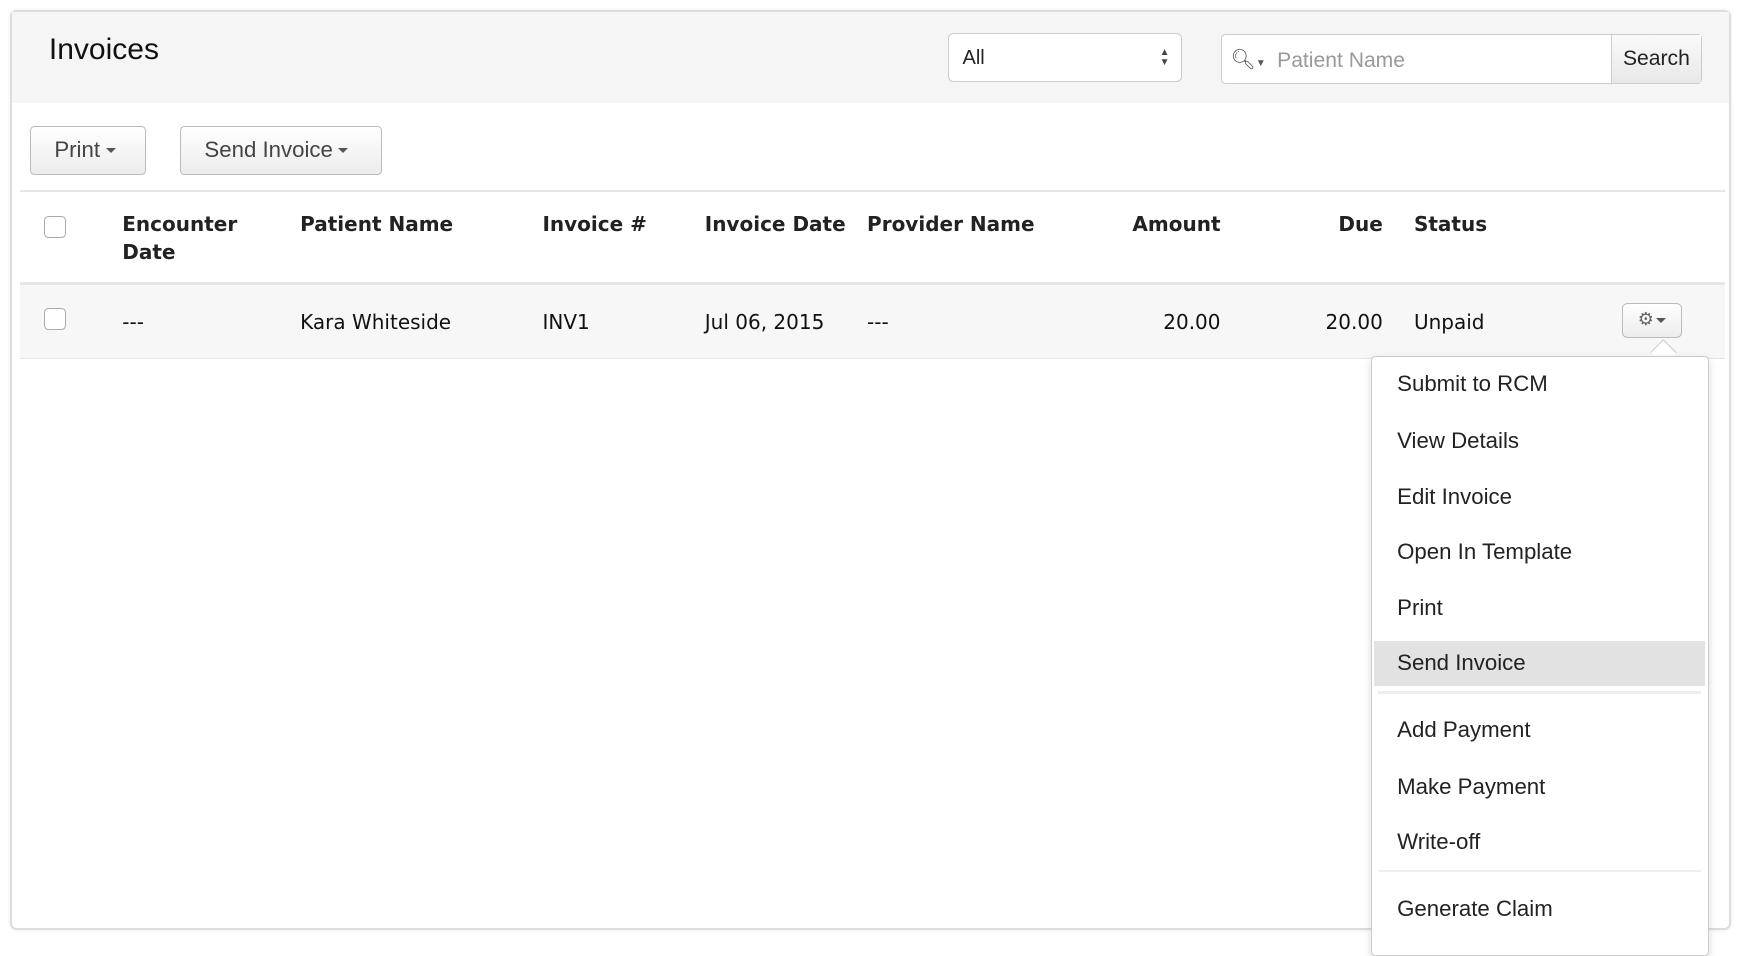  I want to click on col-invoice-date: Invoice Date, so click(775, 225).